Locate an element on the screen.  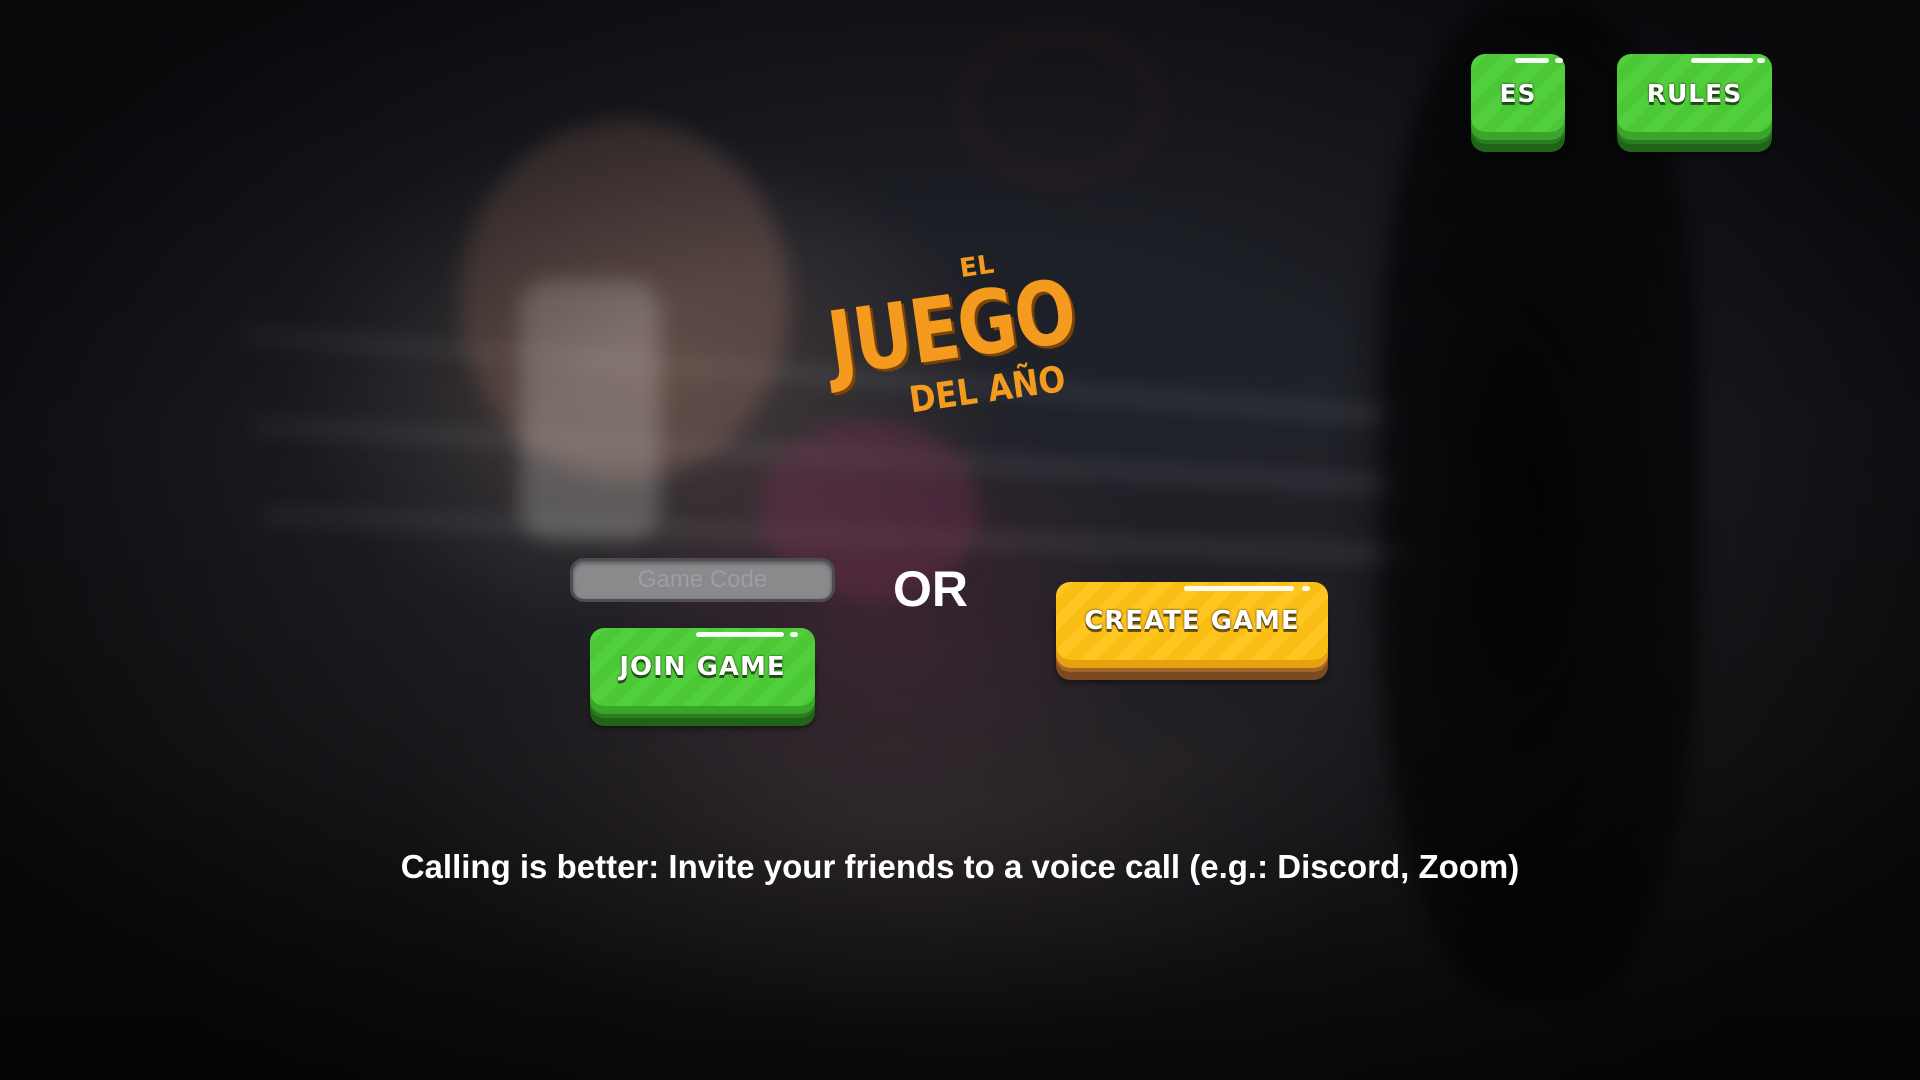
rules-button-label: RULES is located at coordinates (1694, 93).